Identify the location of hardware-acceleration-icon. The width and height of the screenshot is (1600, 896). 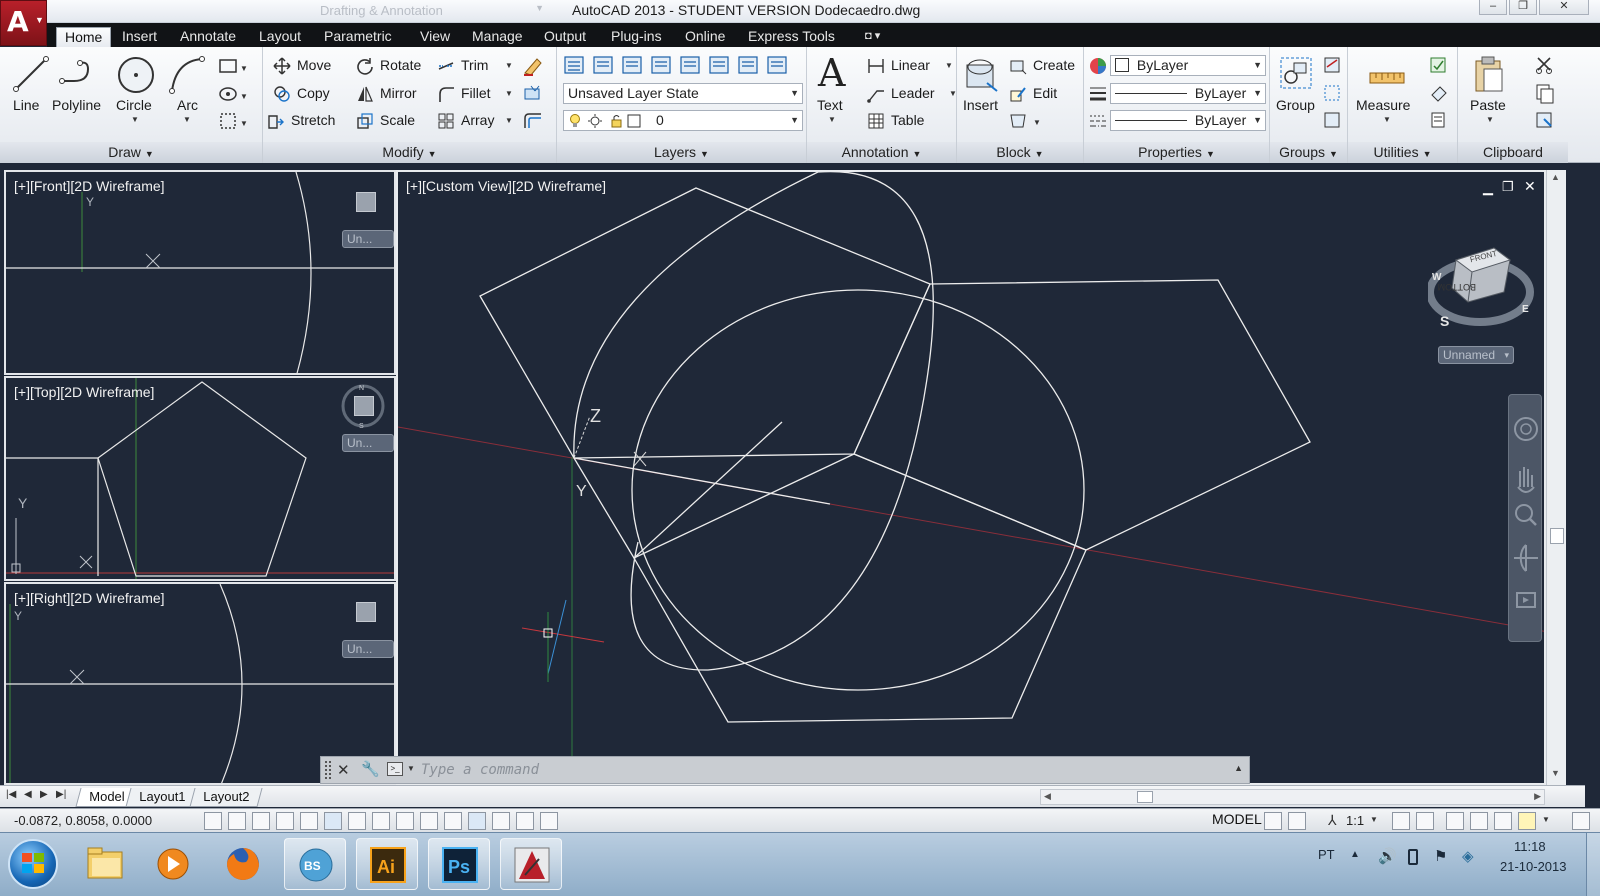
(1503, 821).